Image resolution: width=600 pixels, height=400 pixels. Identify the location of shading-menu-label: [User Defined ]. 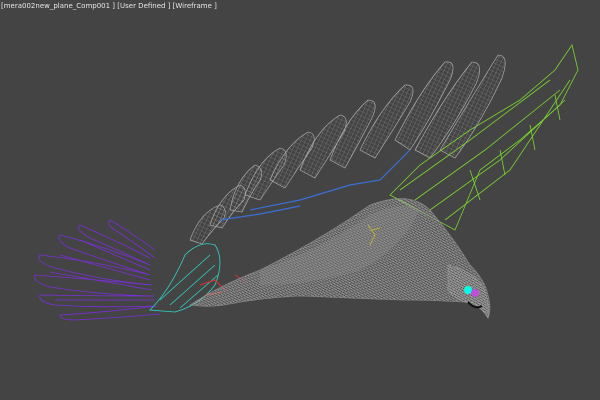
(143, 6).